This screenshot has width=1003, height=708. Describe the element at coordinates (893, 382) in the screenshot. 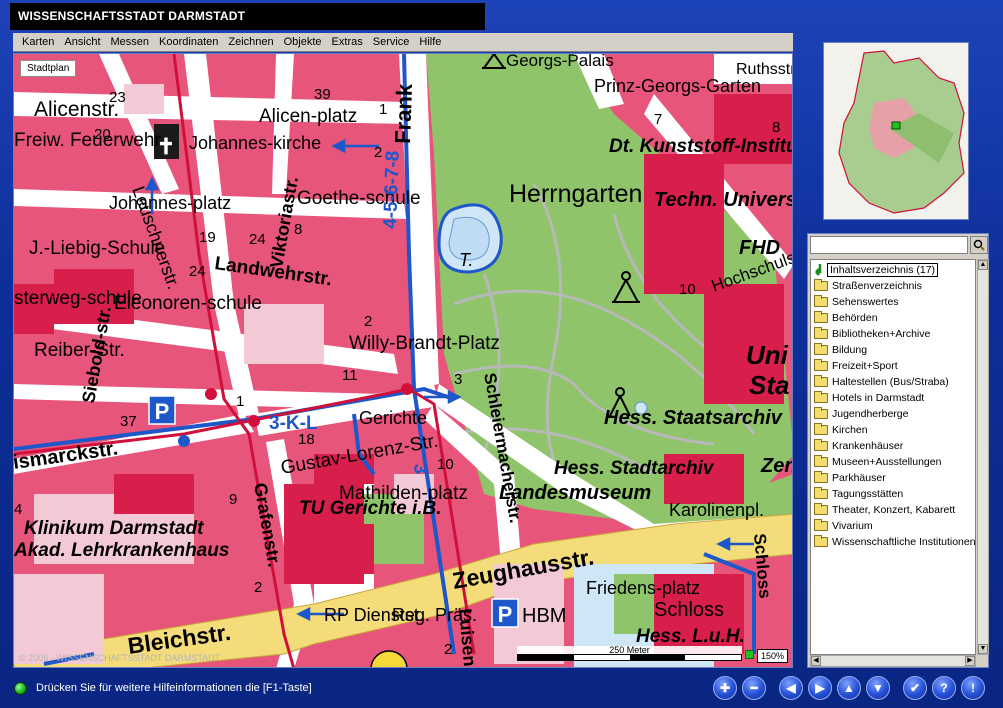

I see `tree-item-haltestellen: Haltestellen (Bus/Straba)` at that location.